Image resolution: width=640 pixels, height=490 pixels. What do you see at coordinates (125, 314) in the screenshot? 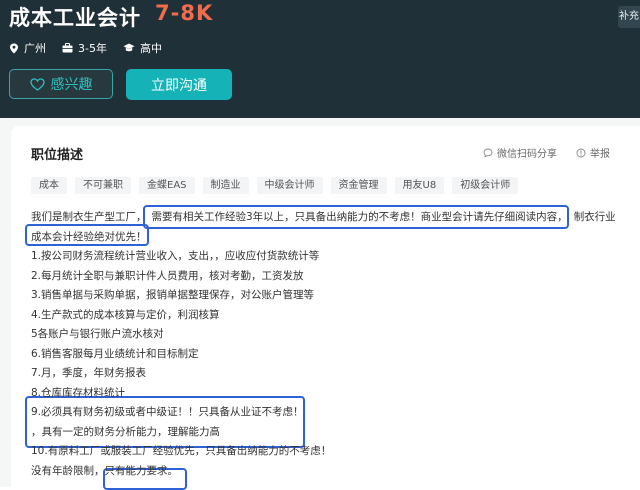
I see `description-line: 4.生产款式的成本核算与定价，利润核算` at bounding box center [125, 314].